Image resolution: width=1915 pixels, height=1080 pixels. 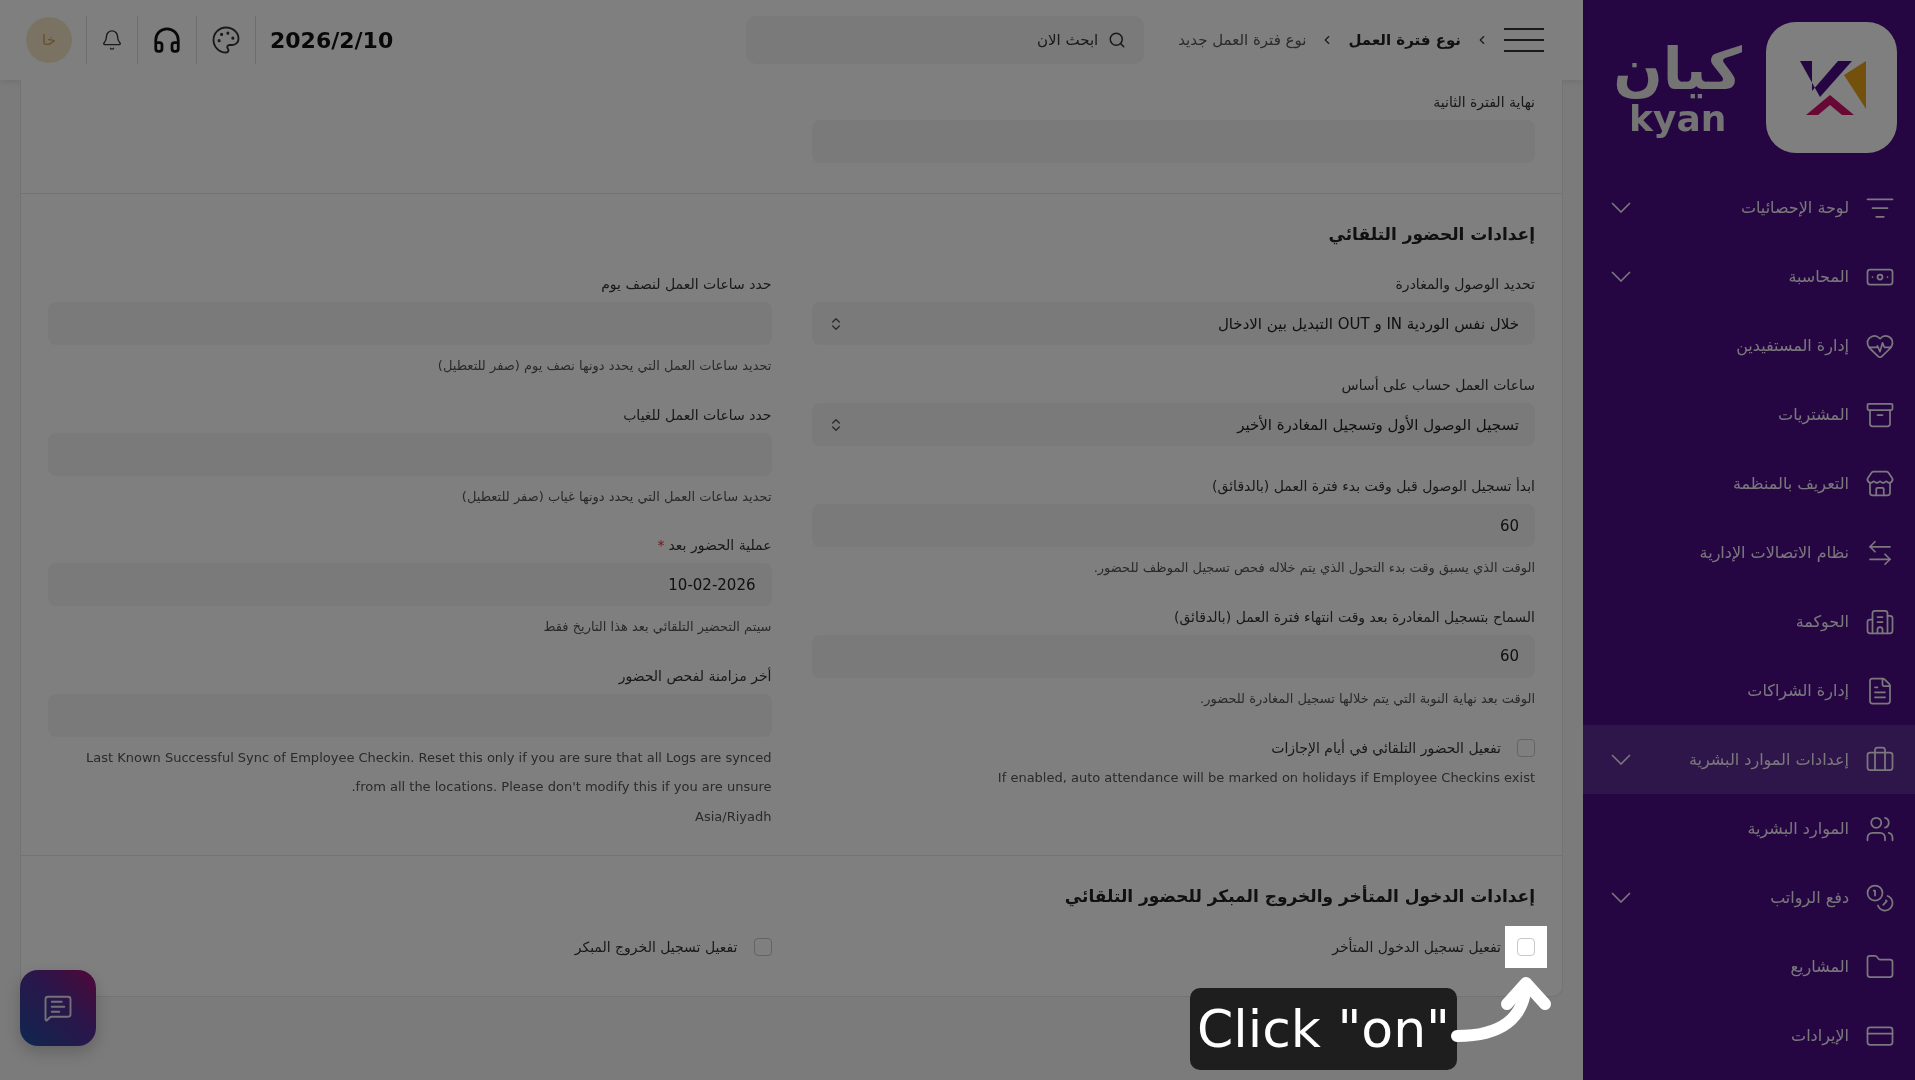 What do you see at coordinates (1880, 483) in the screenshot?
I see `store-icon` at bounding box center [1880, 483].